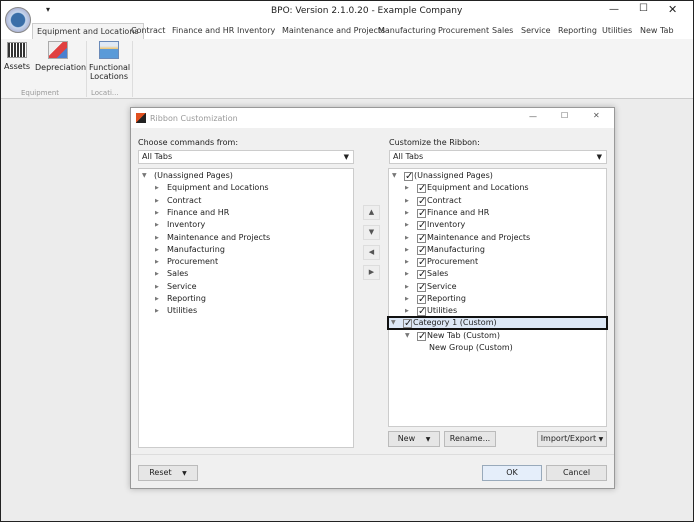  I want to click on tree-node-contract: ▶ ✓Contract, so click(497, 201).